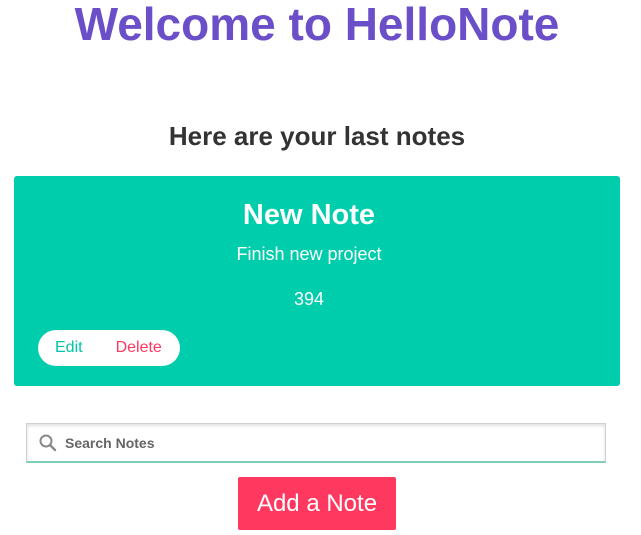  Describe the element at coordinates (309, 254) in the screenshot. I see `note-body: Finish new project` at that location.